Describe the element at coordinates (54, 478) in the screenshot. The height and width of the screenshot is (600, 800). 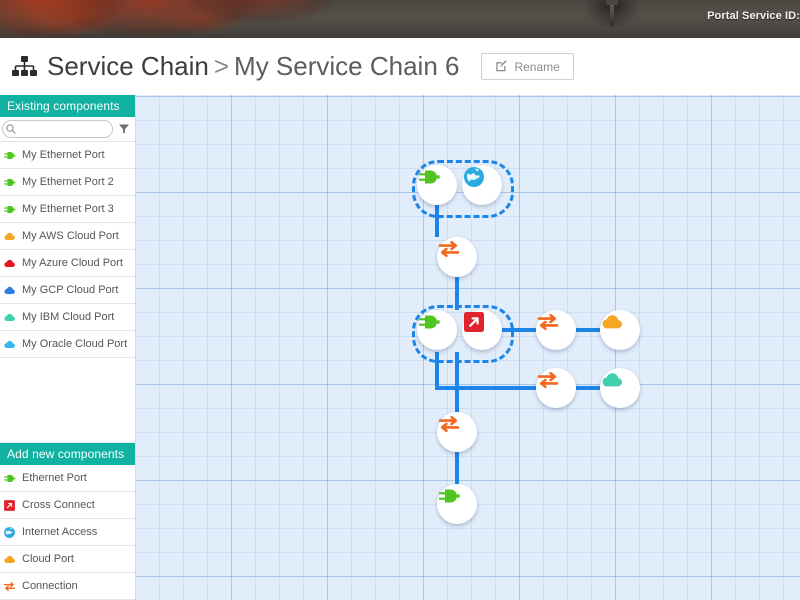
I see `add-new-component-item-label: Ethernet Port` at that location.